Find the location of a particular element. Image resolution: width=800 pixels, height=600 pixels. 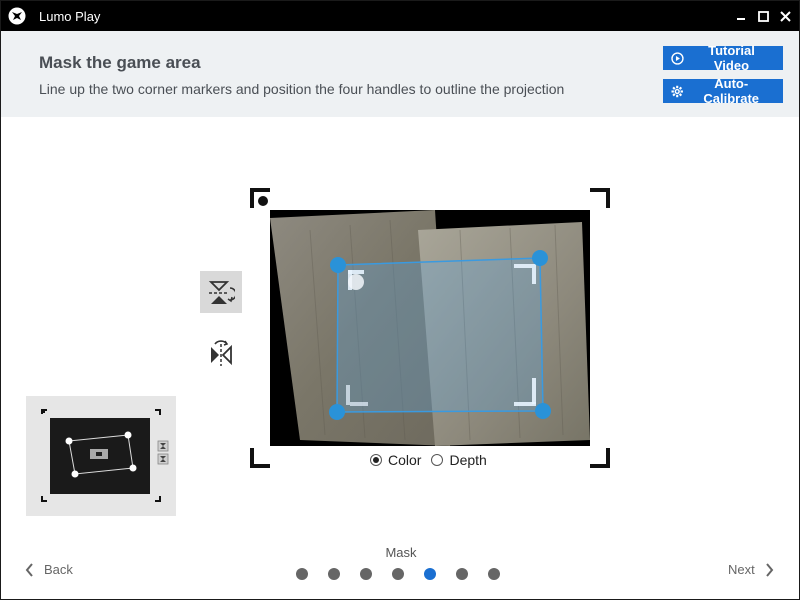

app-logo-icon is located at coordinates (17, 16).